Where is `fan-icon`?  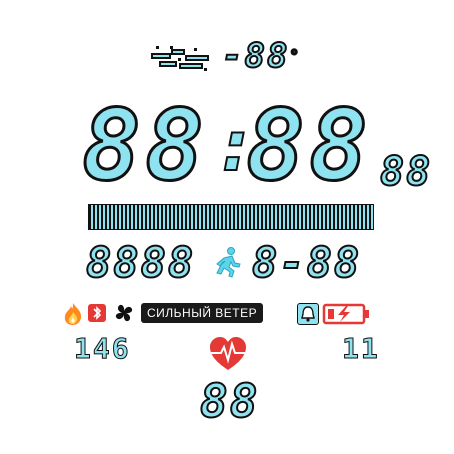
fan-icon is located at coordinates (124, 313).